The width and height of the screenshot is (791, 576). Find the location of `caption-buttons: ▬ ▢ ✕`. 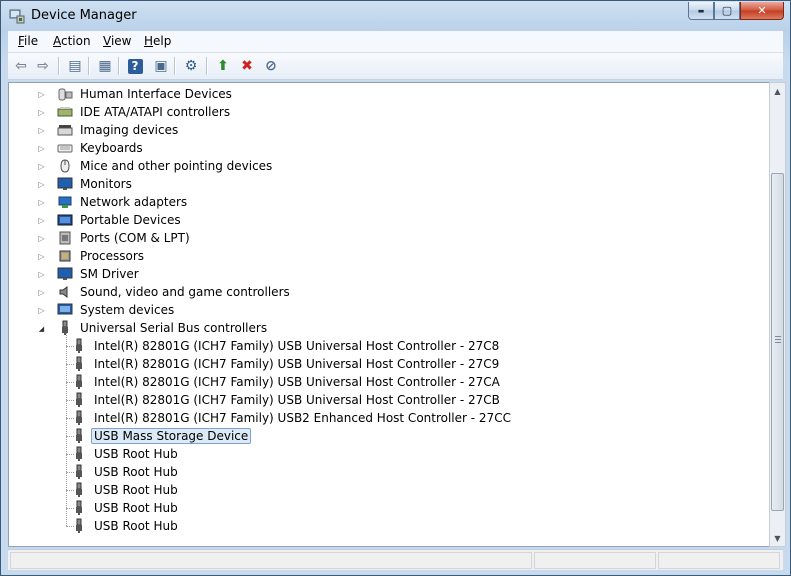

caption-buttons: ▬ ▢ ✕ is located at coordinates (736, 11).